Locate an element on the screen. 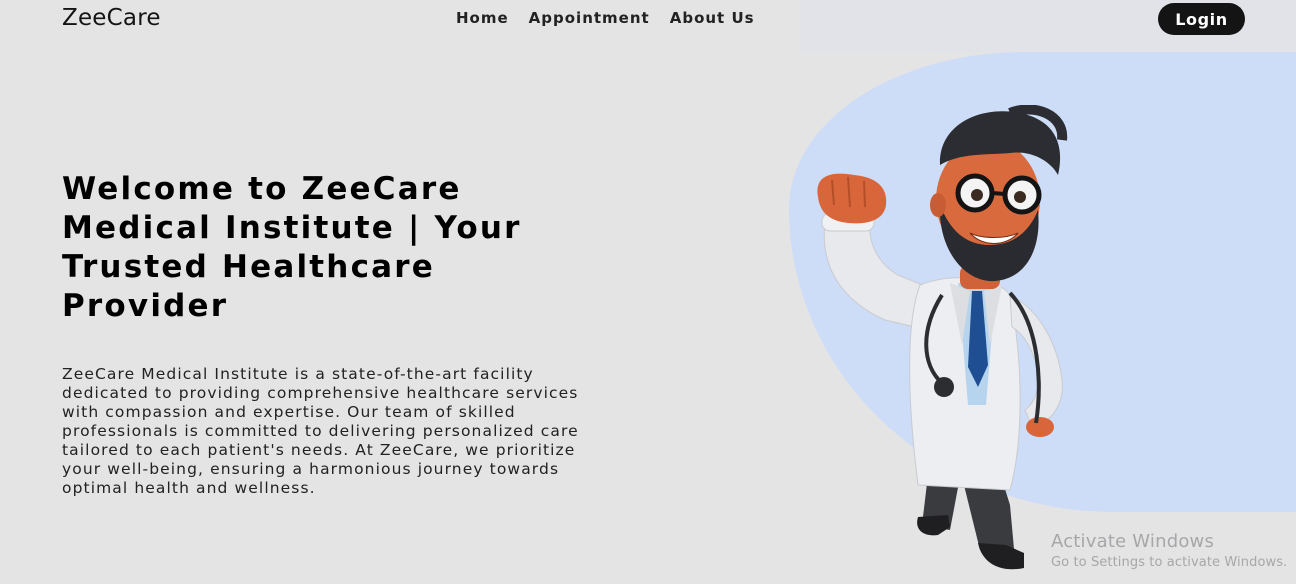  login-button: Login is located at coordinates (1201, 19).